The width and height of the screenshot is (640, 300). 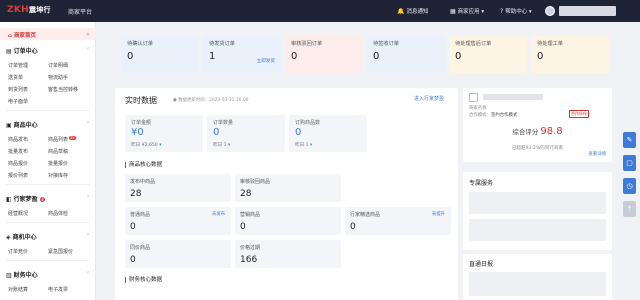 I want to click on sidebar-item-e-invoice: 电子发票, so click(x=58, y=289).